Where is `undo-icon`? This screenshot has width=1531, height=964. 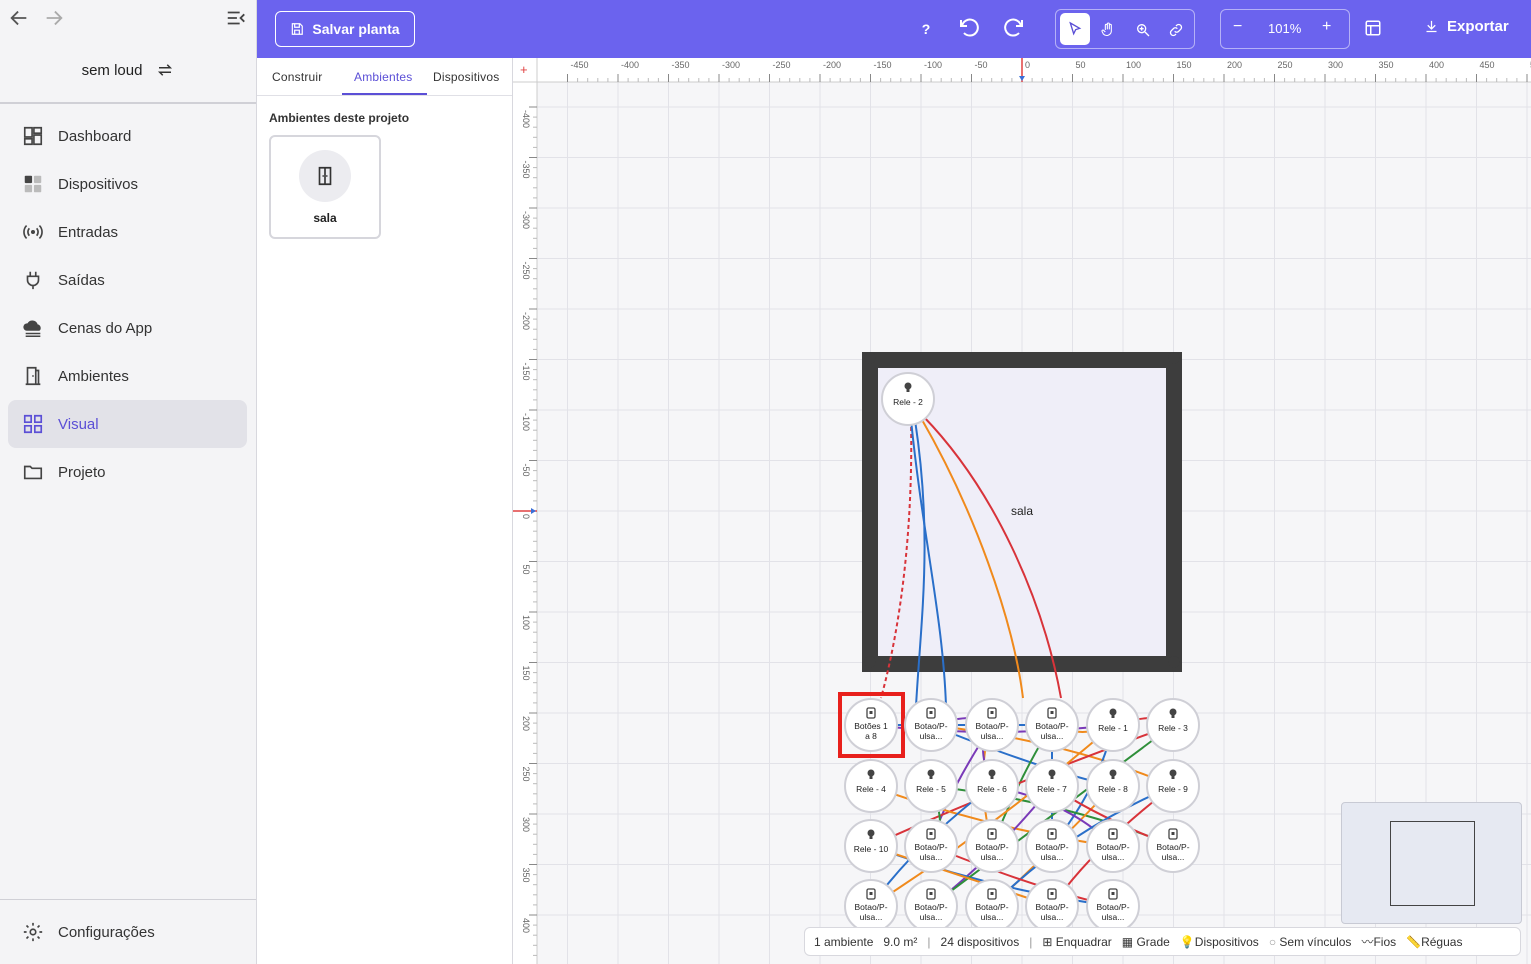 undo-icon is located at coordinates (969, 28).